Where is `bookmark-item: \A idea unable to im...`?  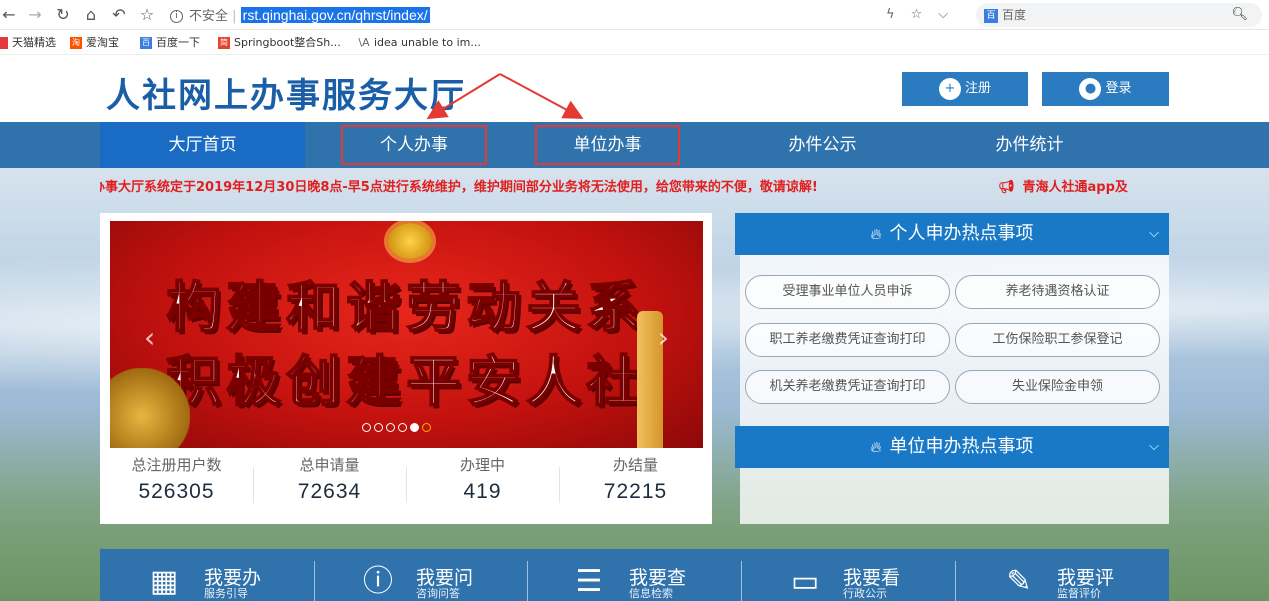
bookmark-item: \A idea unable to im... is located at coordinates (419, 43).